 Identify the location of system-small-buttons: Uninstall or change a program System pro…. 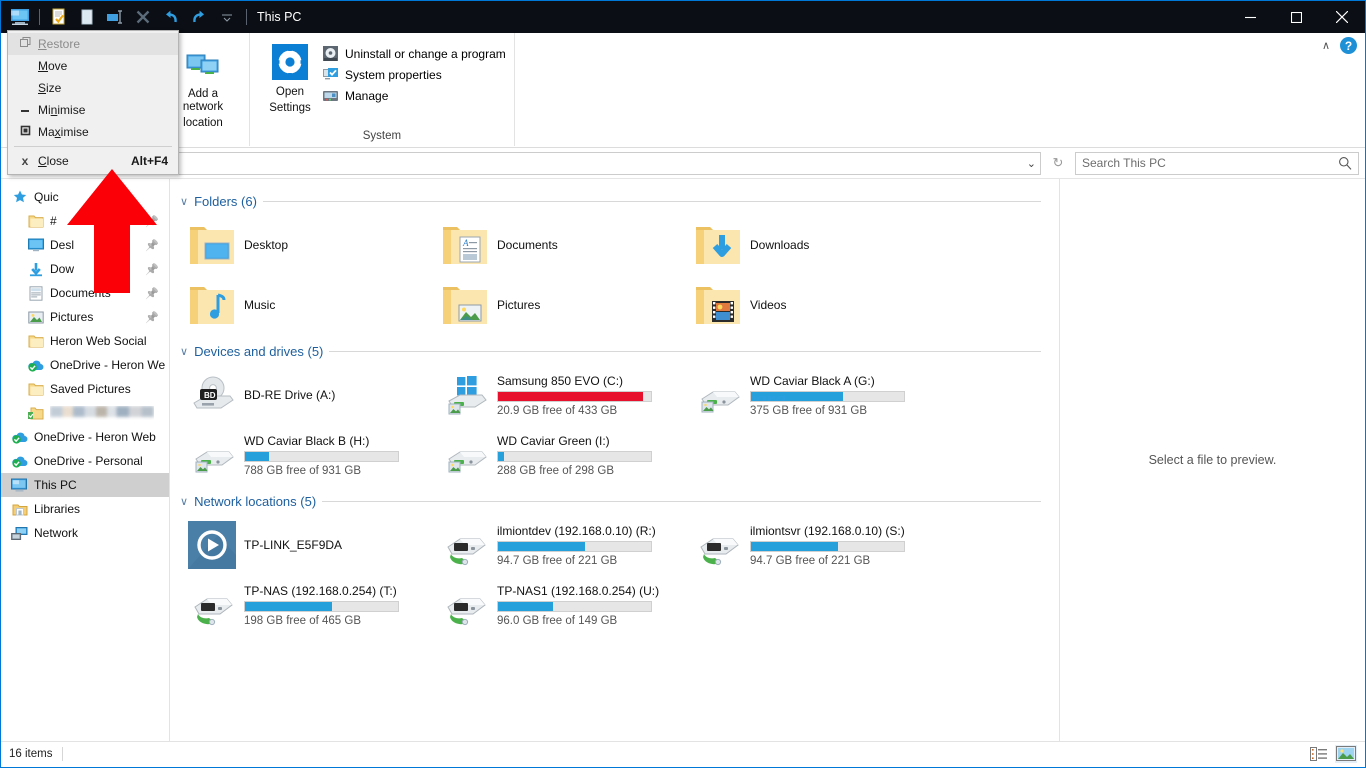
(414, 71).